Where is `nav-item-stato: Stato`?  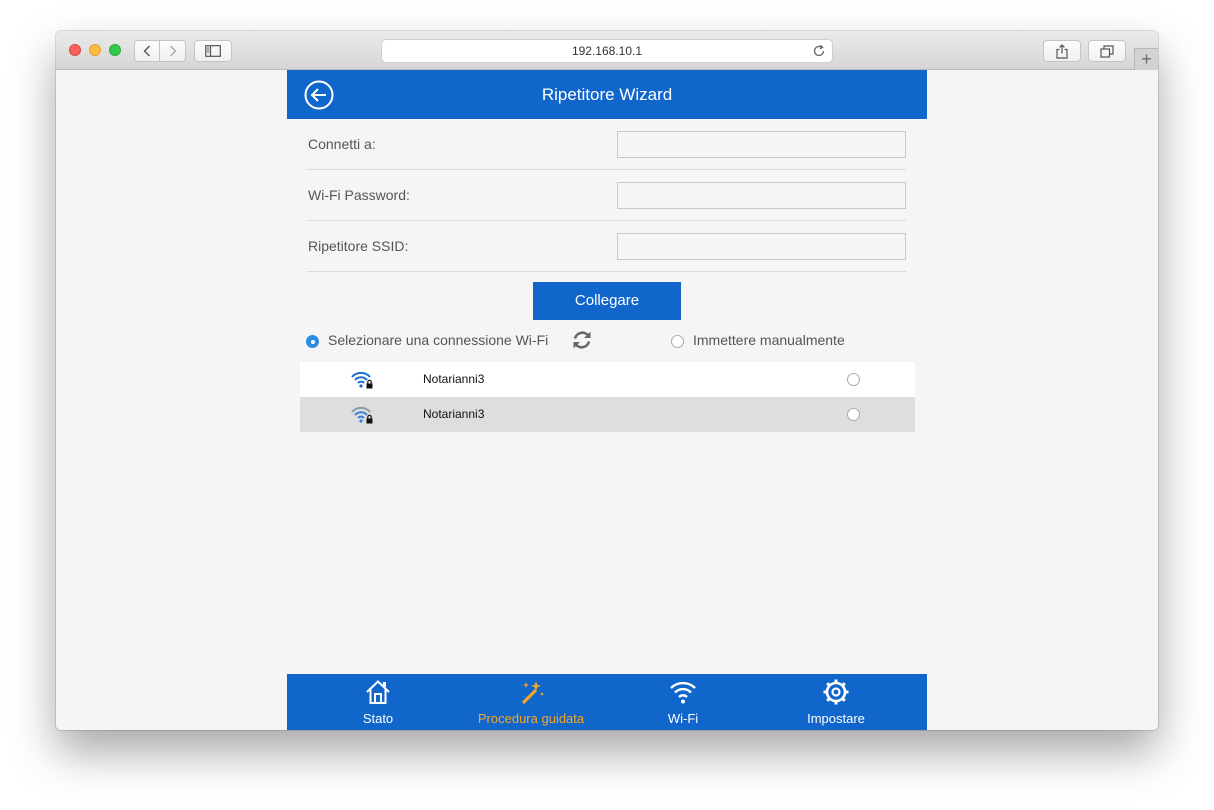 nav-item-stato: Stato is located at coordinates (378, 702).